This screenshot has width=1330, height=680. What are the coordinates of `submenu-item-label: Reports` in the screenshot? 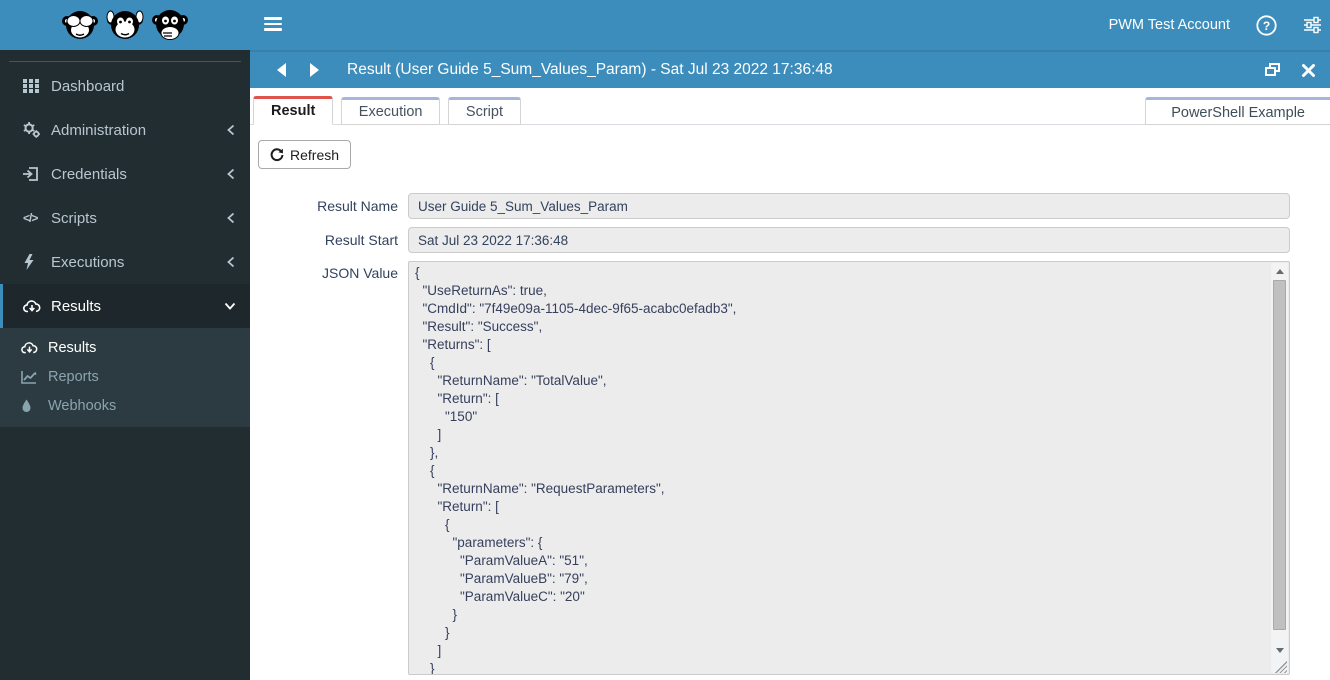 It's located at (73, 376).